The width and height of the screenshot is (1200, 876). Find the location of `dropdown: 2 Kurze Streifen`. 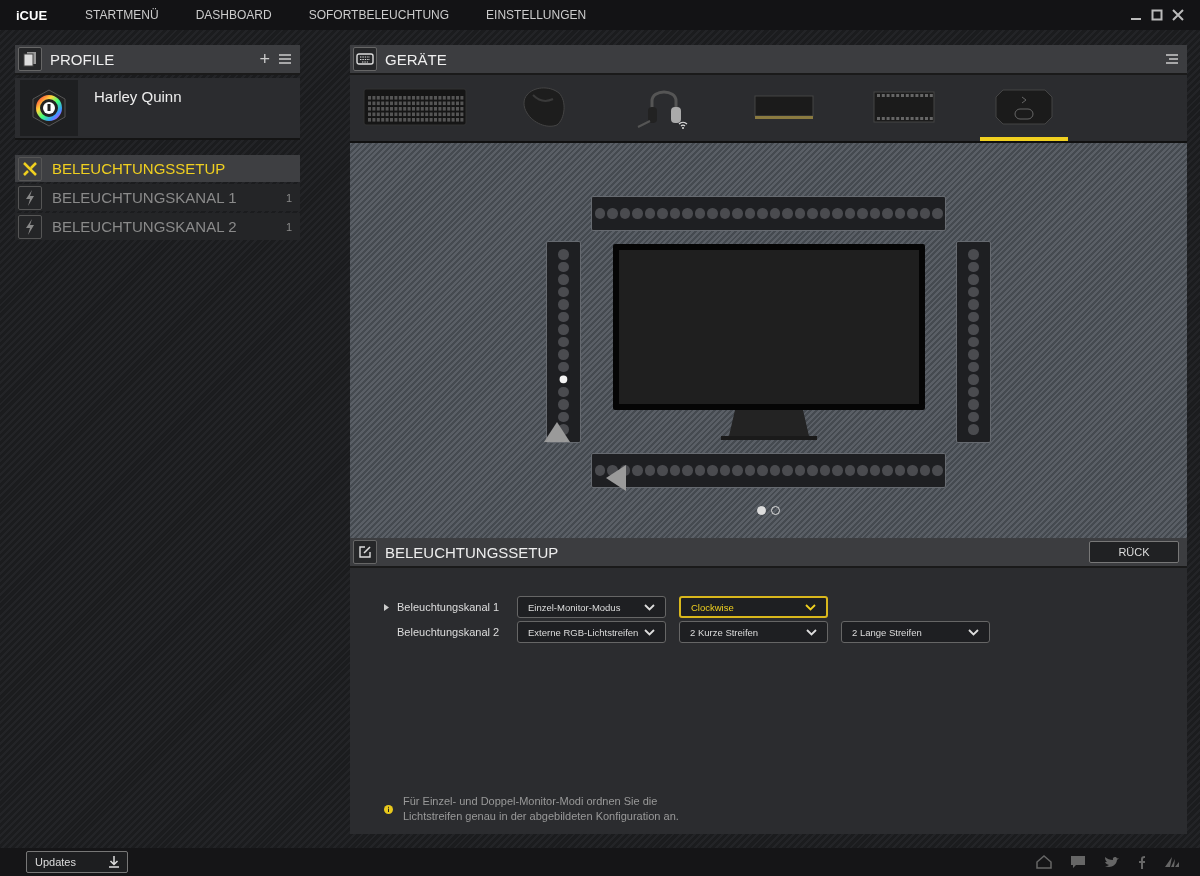

dropdown: 2 Kurze Streifen is located at coordinates (753, 632).